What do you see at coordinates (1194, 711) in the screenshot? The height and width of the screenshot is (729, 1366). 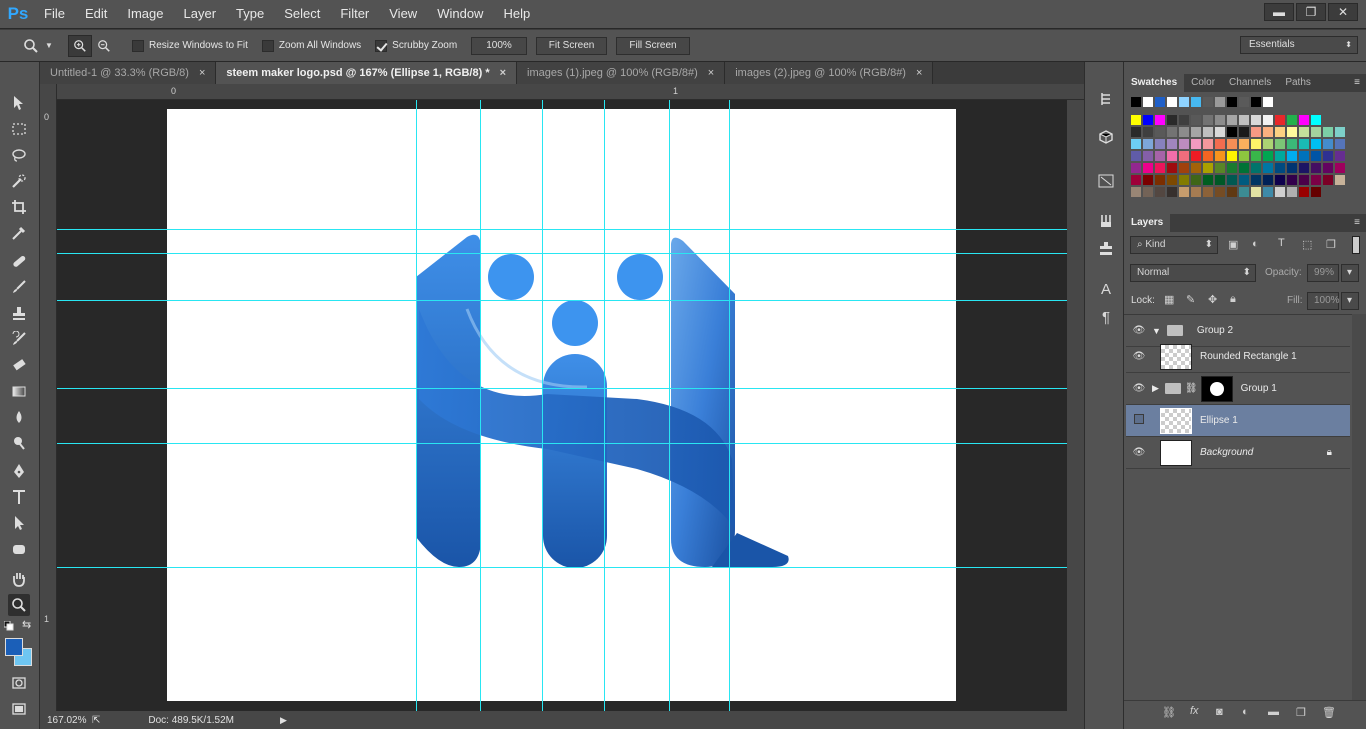 I see `add-layer-style-icon: fx` at bounding box center [1194, 711].